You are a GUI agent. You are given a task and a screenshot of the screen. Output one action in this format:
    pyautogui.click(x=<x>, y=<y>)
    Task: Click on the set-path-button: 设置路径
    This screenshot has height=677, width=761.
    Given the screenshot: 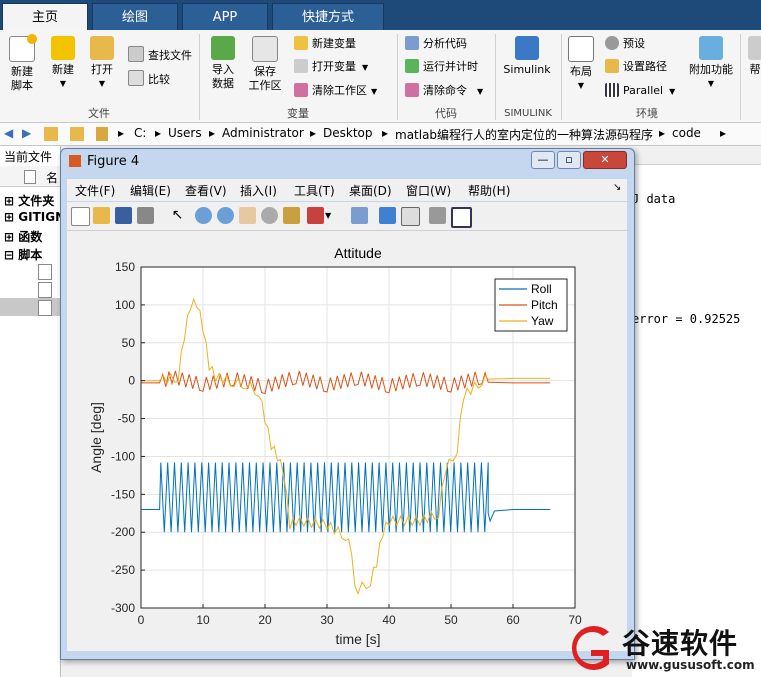 What is the action you would take?
    pyautogui.click(x=636, y=67)
    